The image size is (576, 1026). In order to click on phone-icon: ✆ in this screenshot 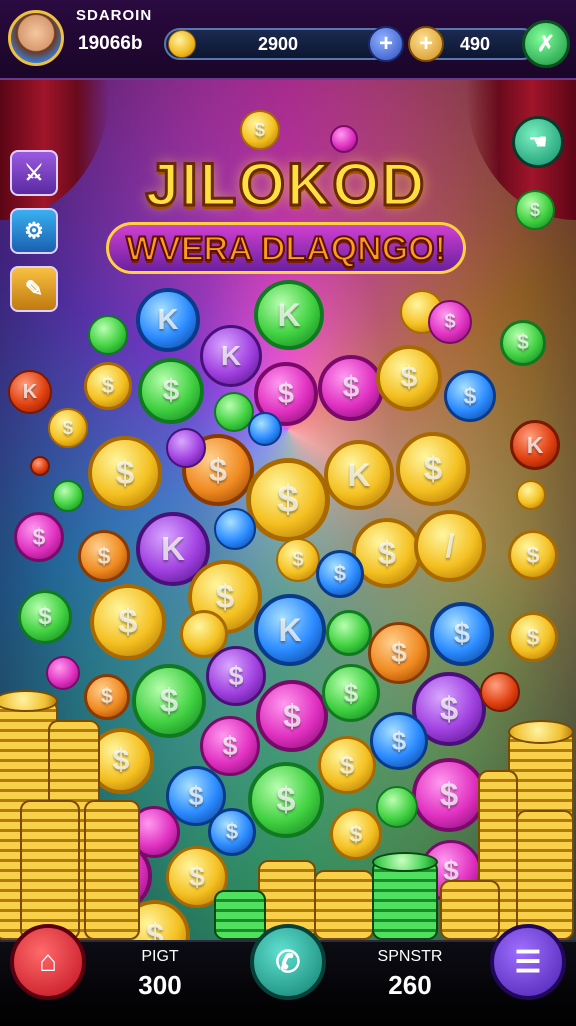, I will do `click(288, 962)`.